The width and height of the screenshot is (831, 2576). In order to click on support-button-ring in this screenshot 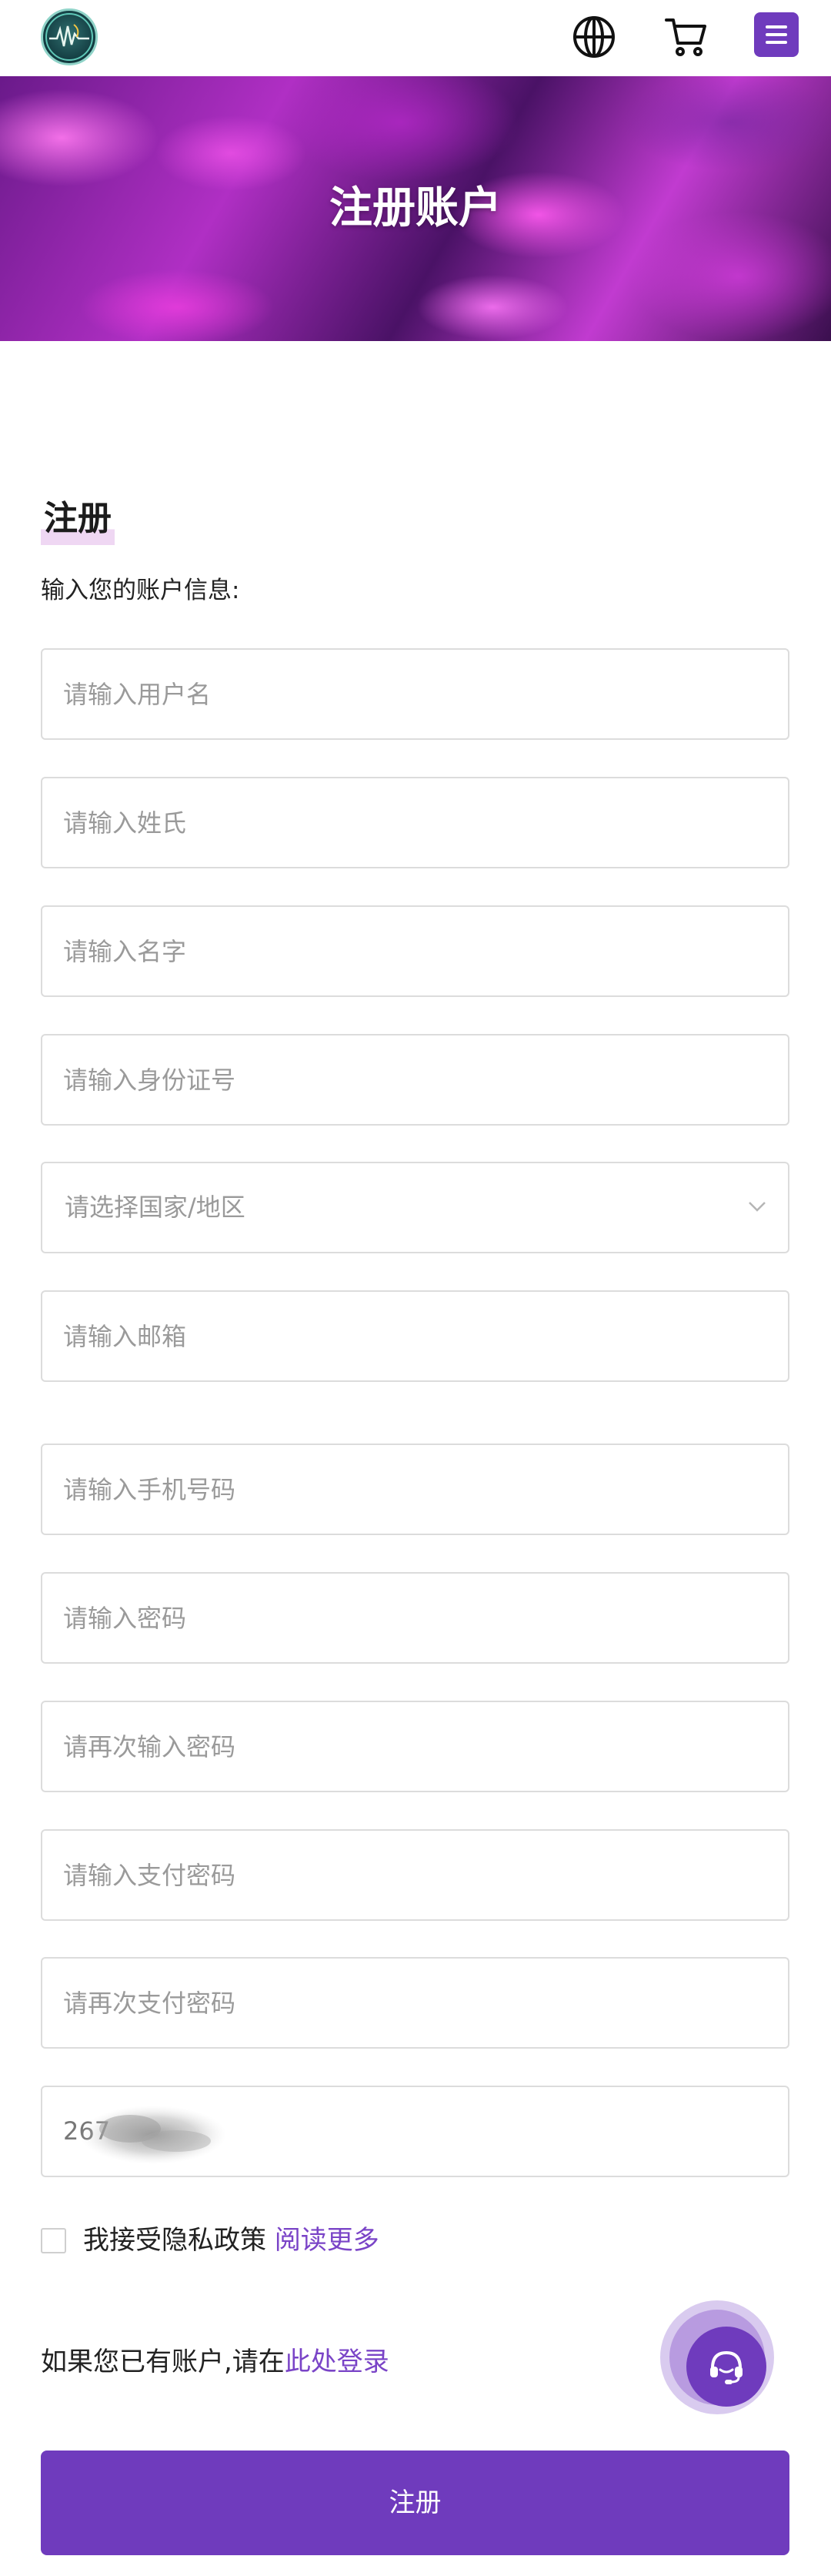, I will do `click(717, 2358)`.